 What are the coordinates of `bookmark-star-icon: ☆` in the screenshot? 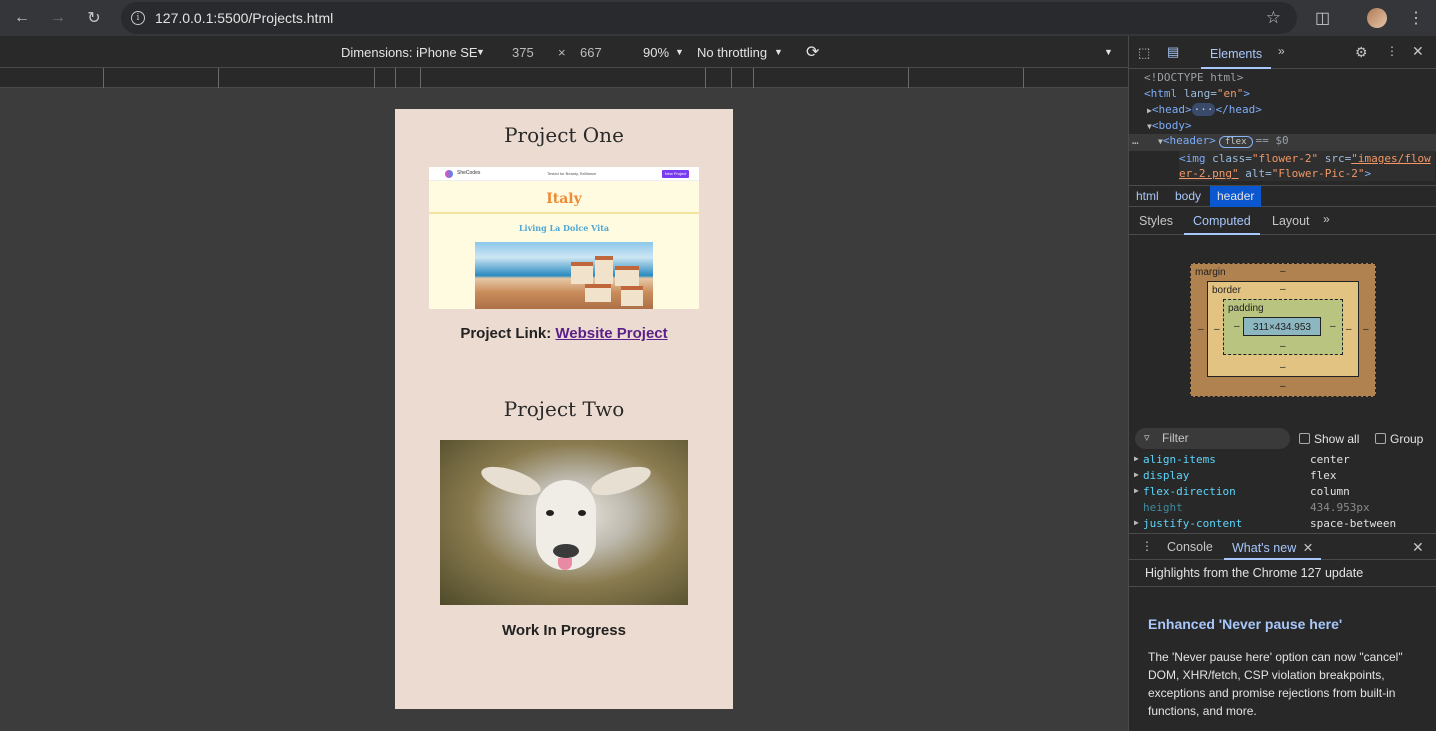 It's located at (1273, 18).